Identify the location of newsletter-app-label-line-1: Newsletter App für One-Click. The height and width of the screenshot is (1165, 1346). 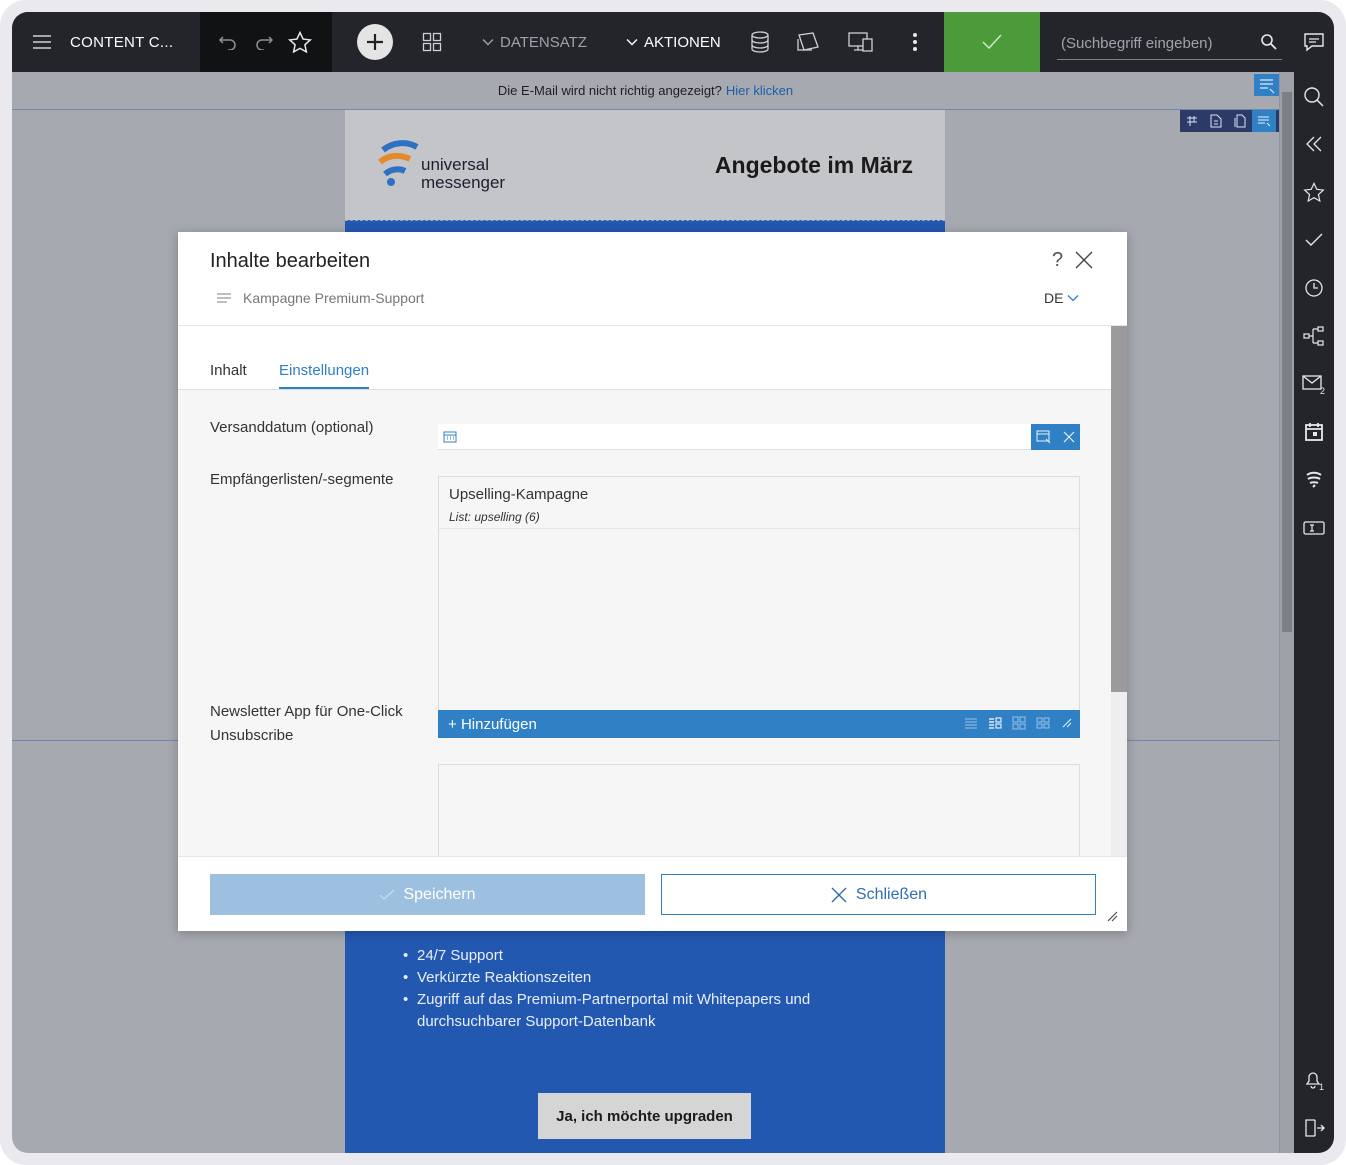
(306, 711).